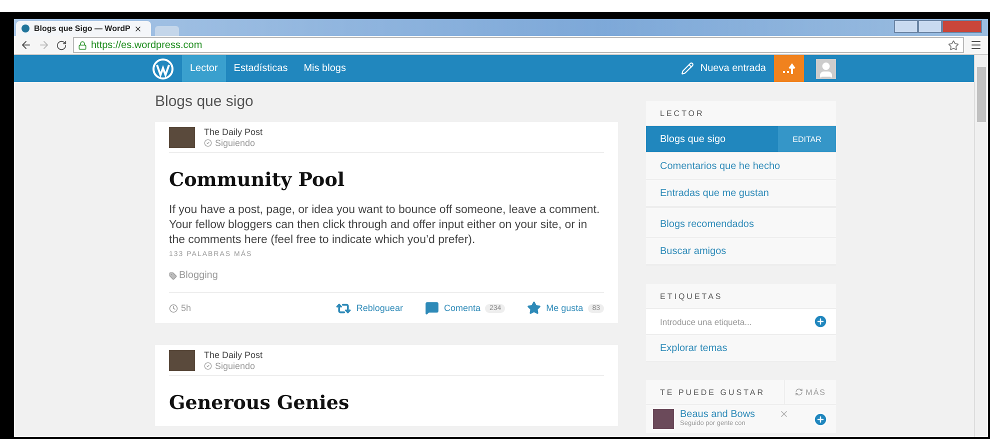 This screenshot has height=439, width=990. I want to click on nav-tab: Lector, so click(204, 68).